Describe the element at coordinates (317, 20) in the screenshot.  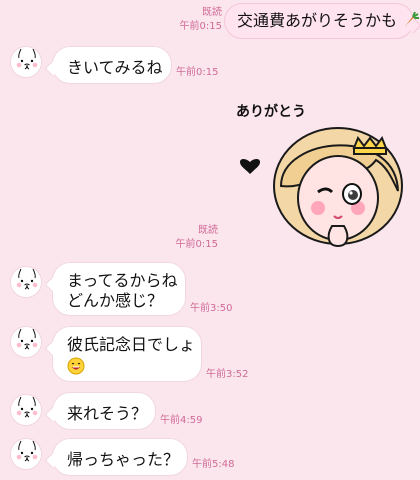
I see `message-text: 交通費あがりそうかも` at that location.